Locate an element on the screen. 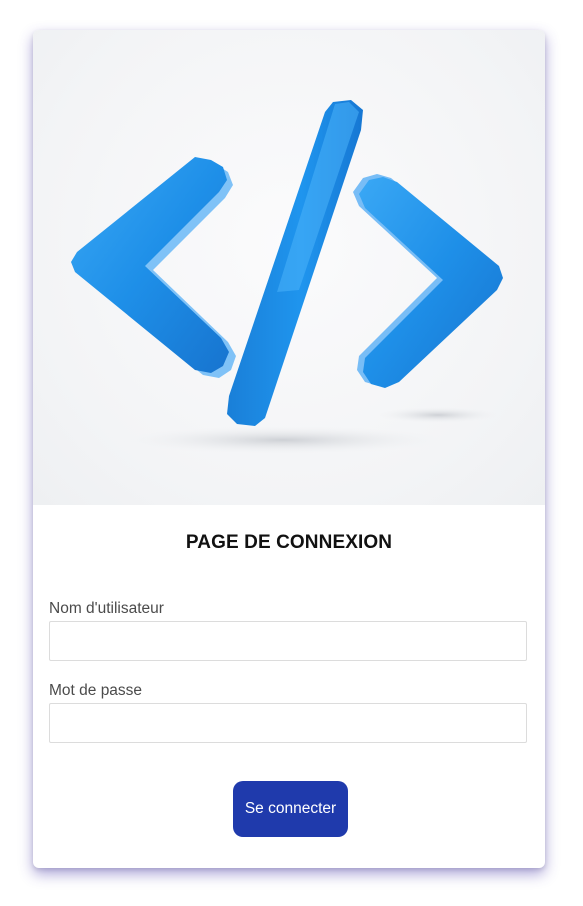 Image resolution: width=583 pixels, height=906 pixels. page-title: PAGE DE CONNEXION is located at coordinates (289, 542).